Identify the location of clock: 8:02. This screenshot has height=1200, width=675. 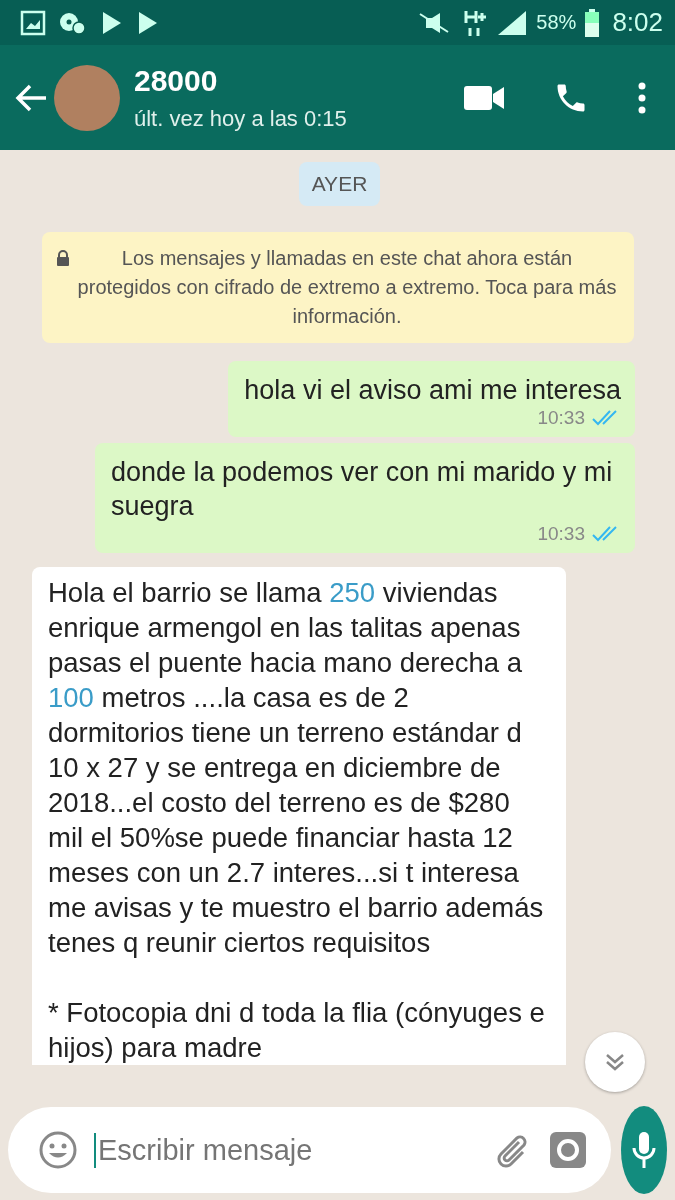
(637, 22).